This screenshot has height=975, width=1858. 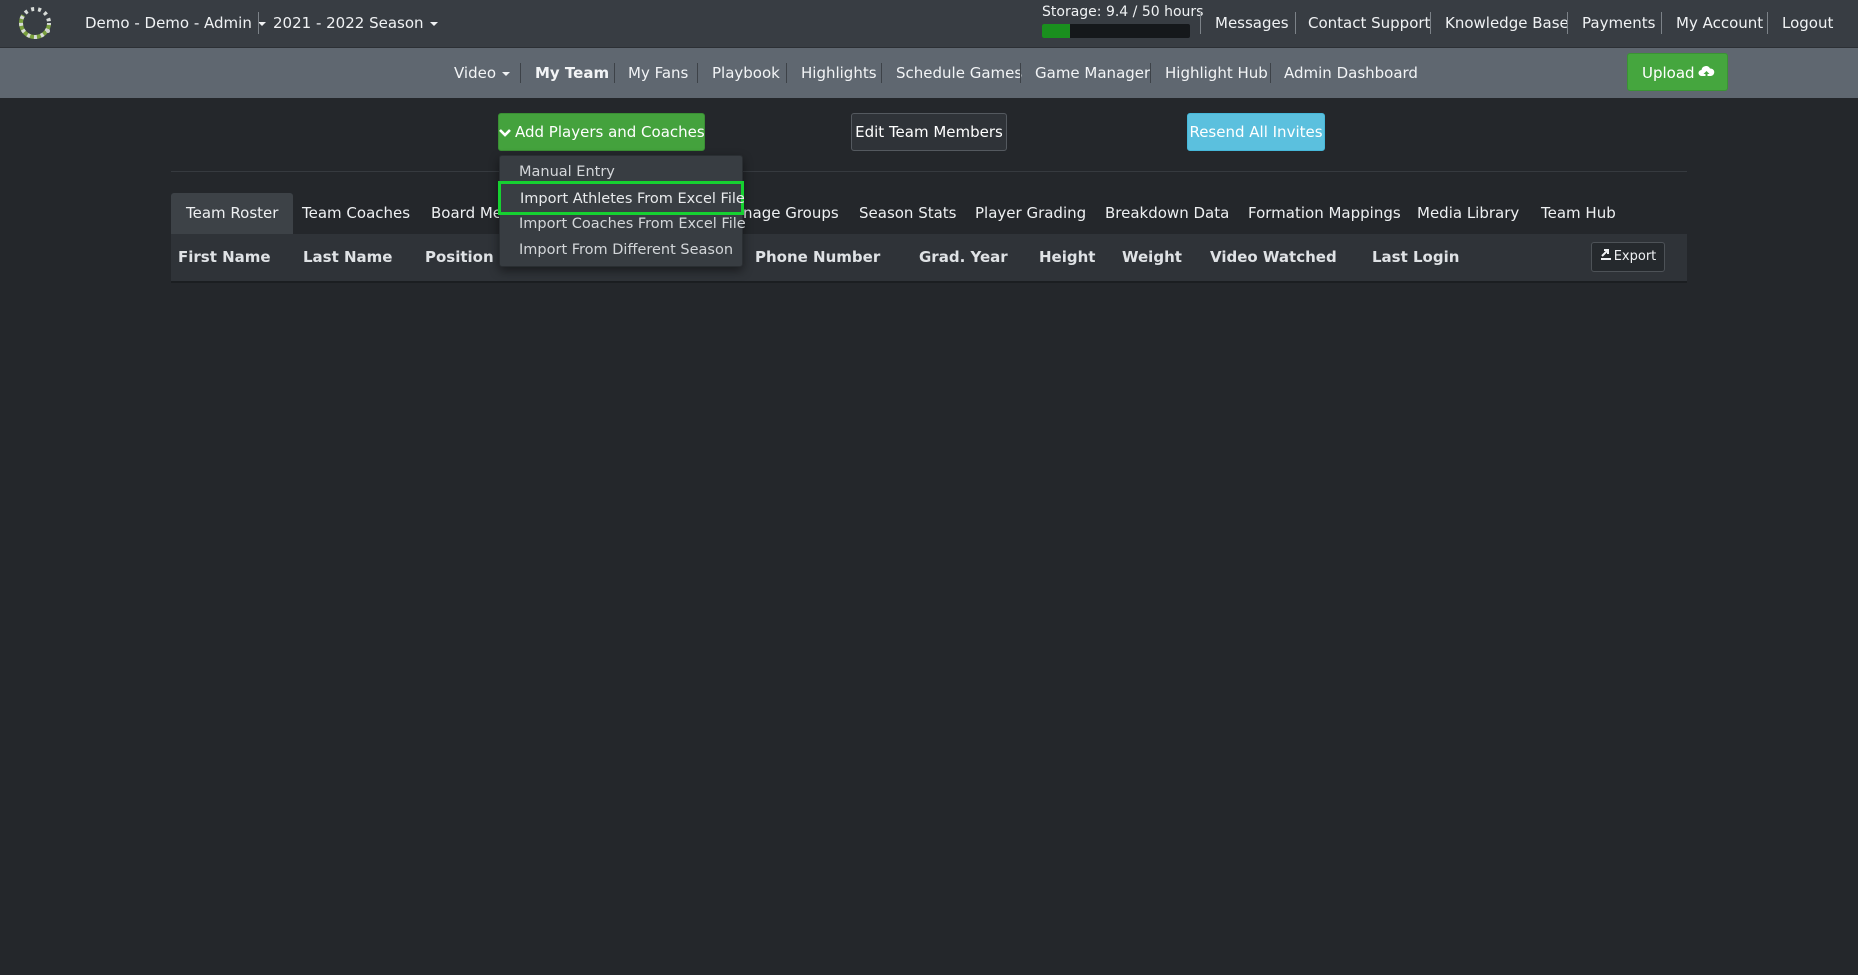 What do you see at coordinates (1216, 73) in the screenshot?
I see `nav-item-highlight-hub: Highlight Hub` at bounding box center [1216, 73].